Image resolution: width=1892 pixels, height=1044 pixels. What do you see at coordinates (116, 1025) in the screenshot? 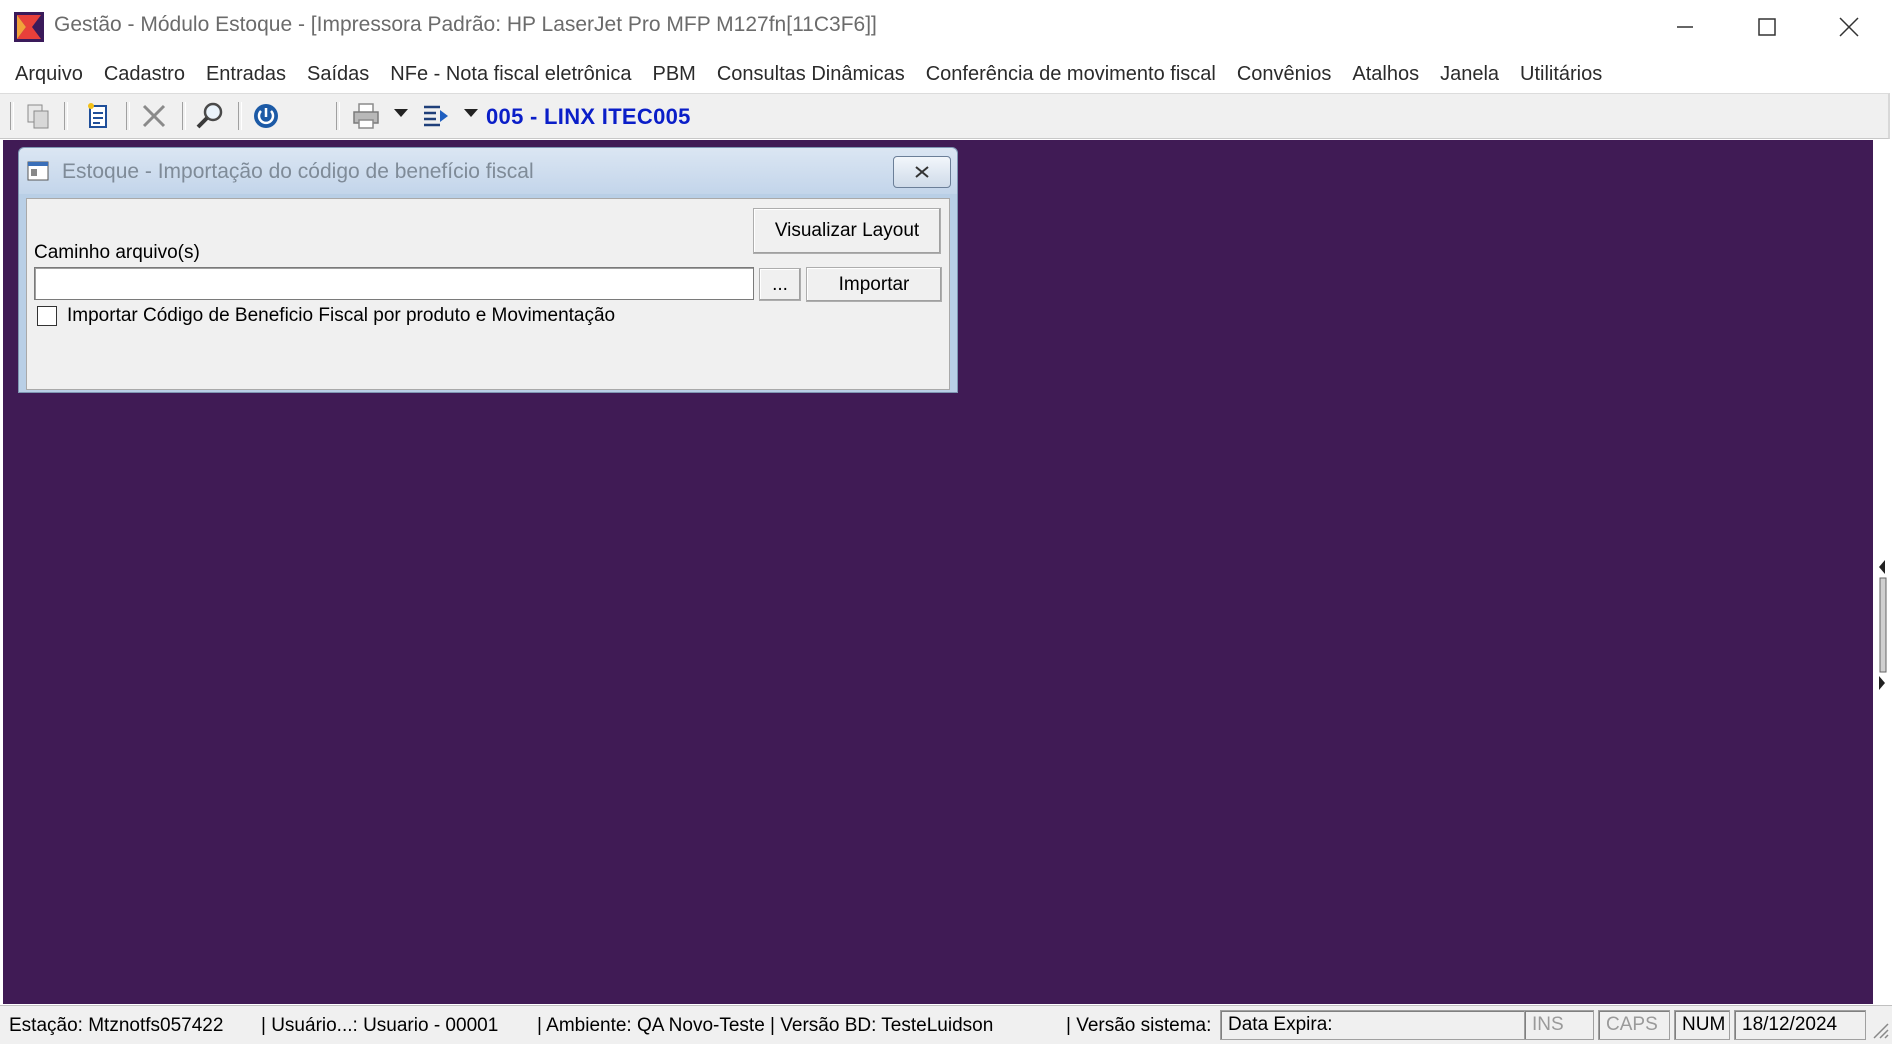
I see `status-estacao: Estação: Mtznotfs057422` at bounding box center [116, 1025].